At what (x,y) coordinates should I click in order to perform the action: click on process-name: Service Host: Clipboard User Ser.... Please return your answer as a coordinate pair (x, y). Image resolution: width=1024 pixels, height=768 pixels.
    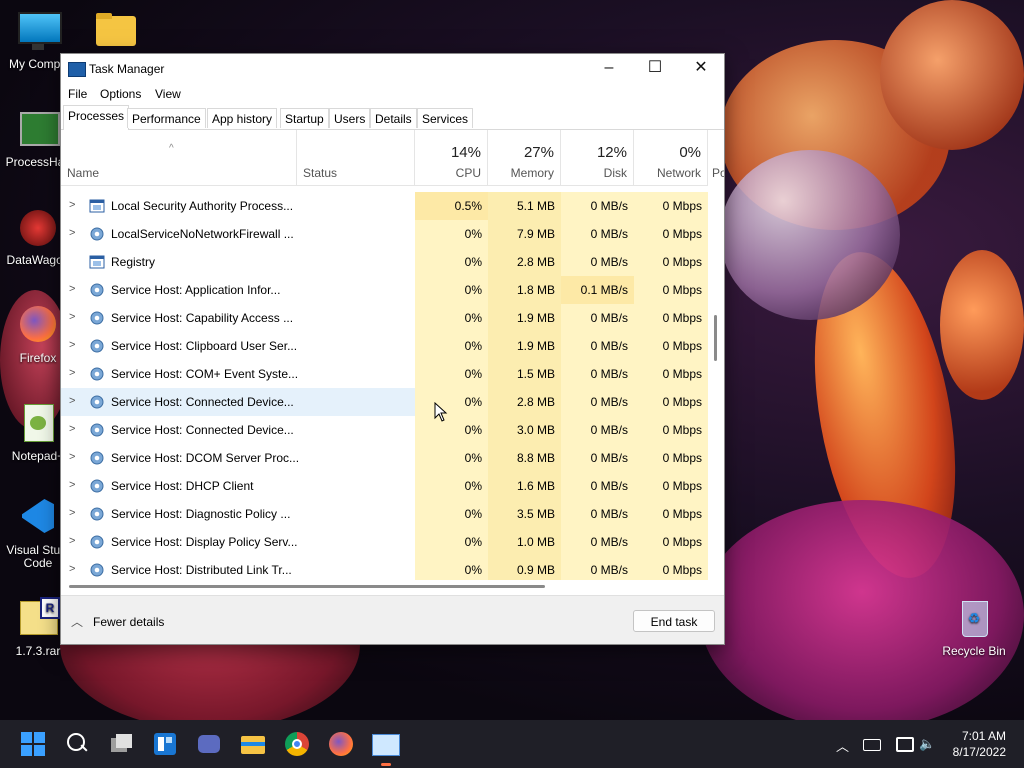
    Looking at the image, I should click on (204, 346).